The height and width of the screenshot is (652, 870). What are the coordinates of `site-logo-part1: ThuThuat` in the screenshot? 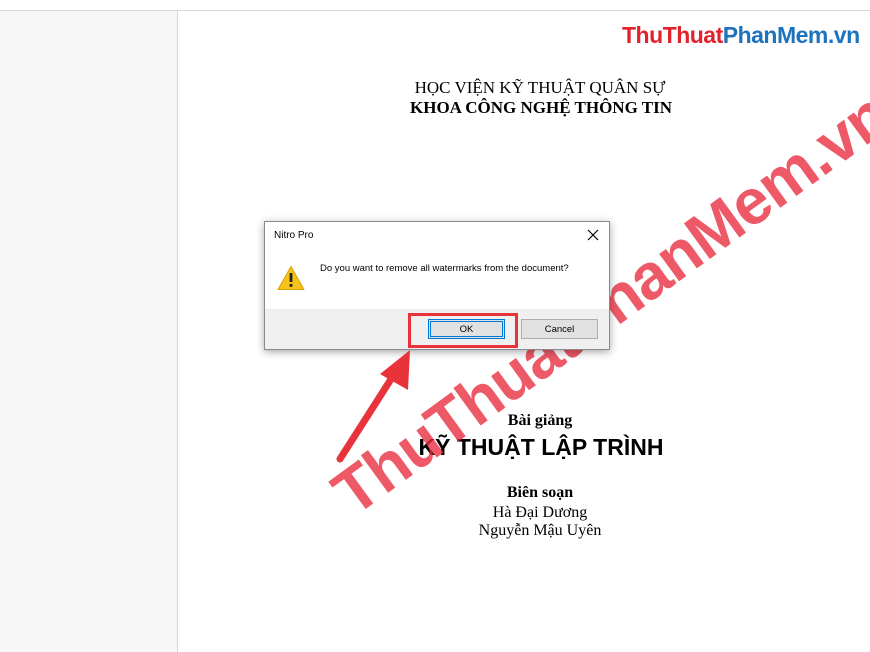 It's located at (672, 35).